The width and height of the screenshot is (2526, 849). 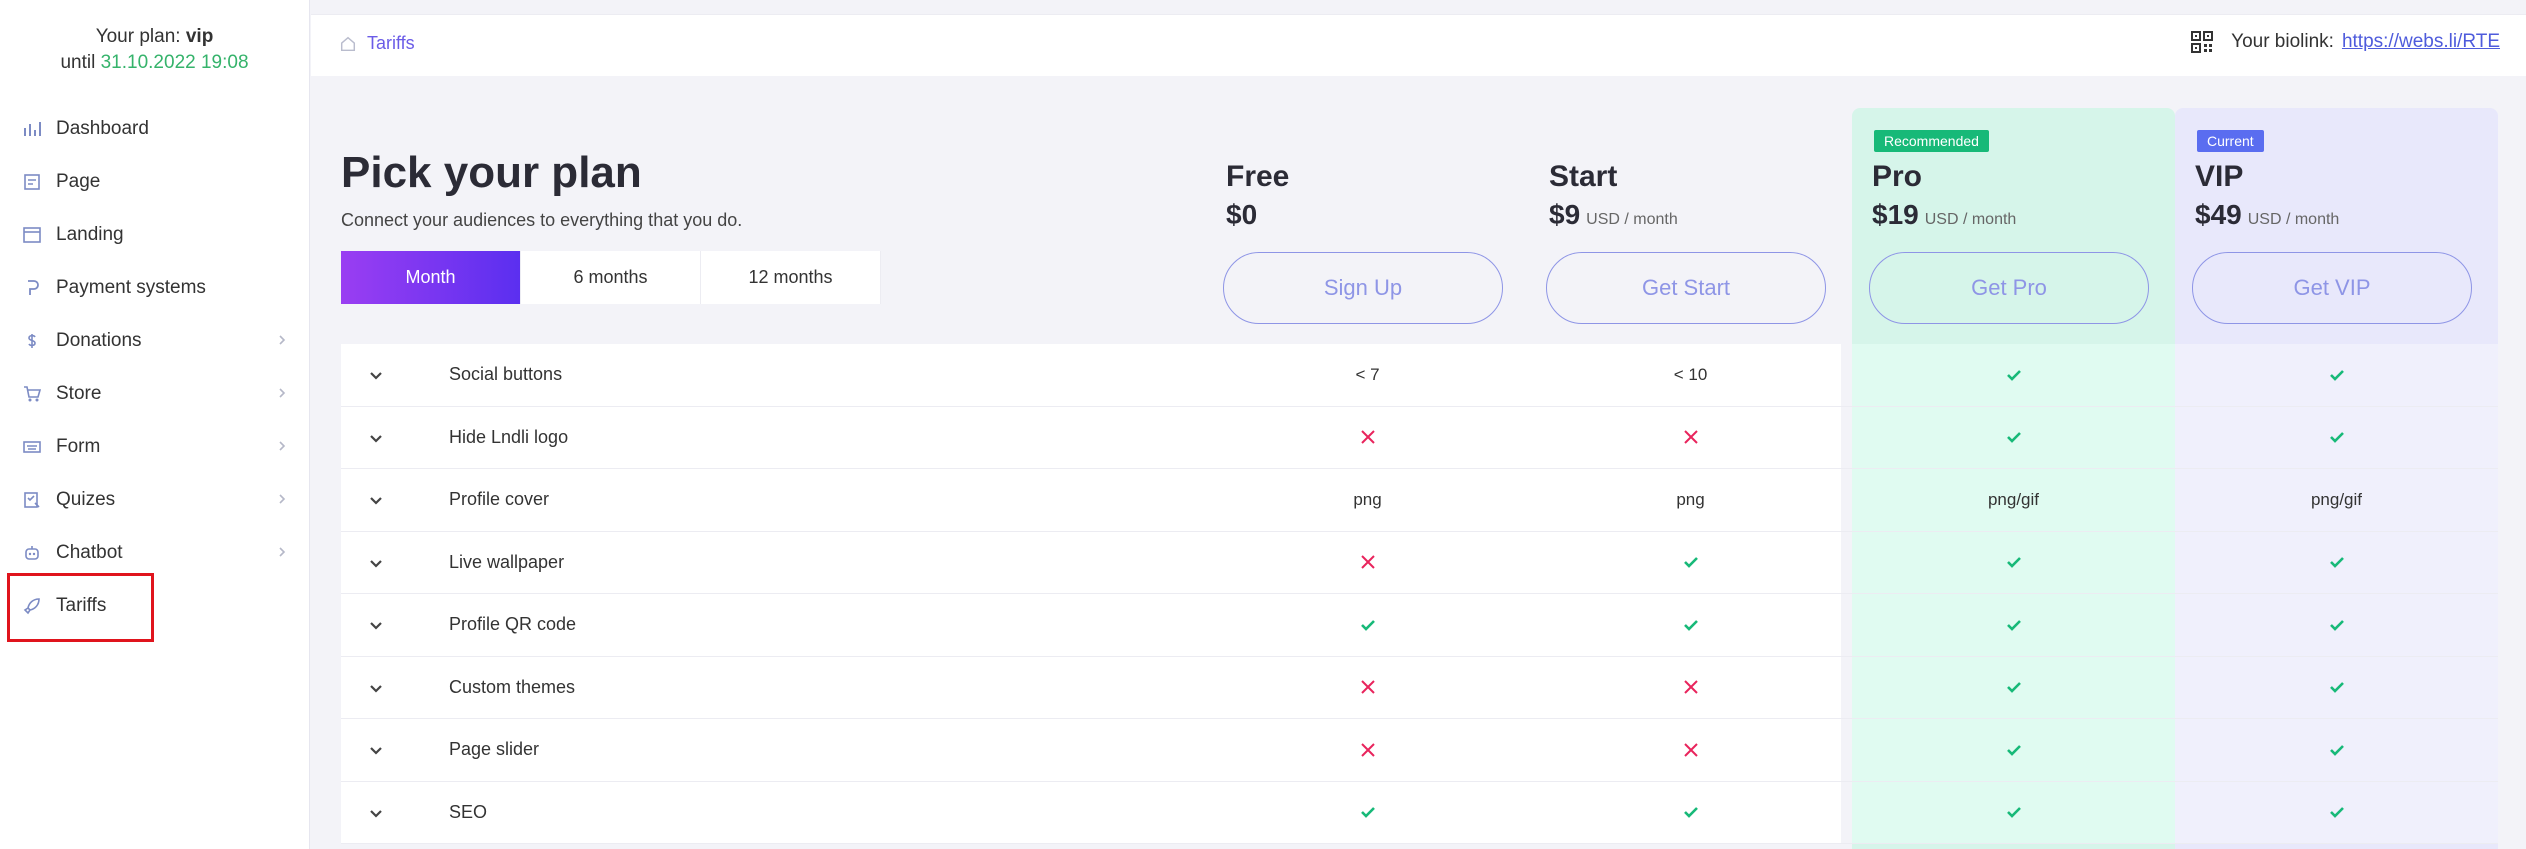 I want to click on plan-price-value: $19, so click(x=1895, y=214).